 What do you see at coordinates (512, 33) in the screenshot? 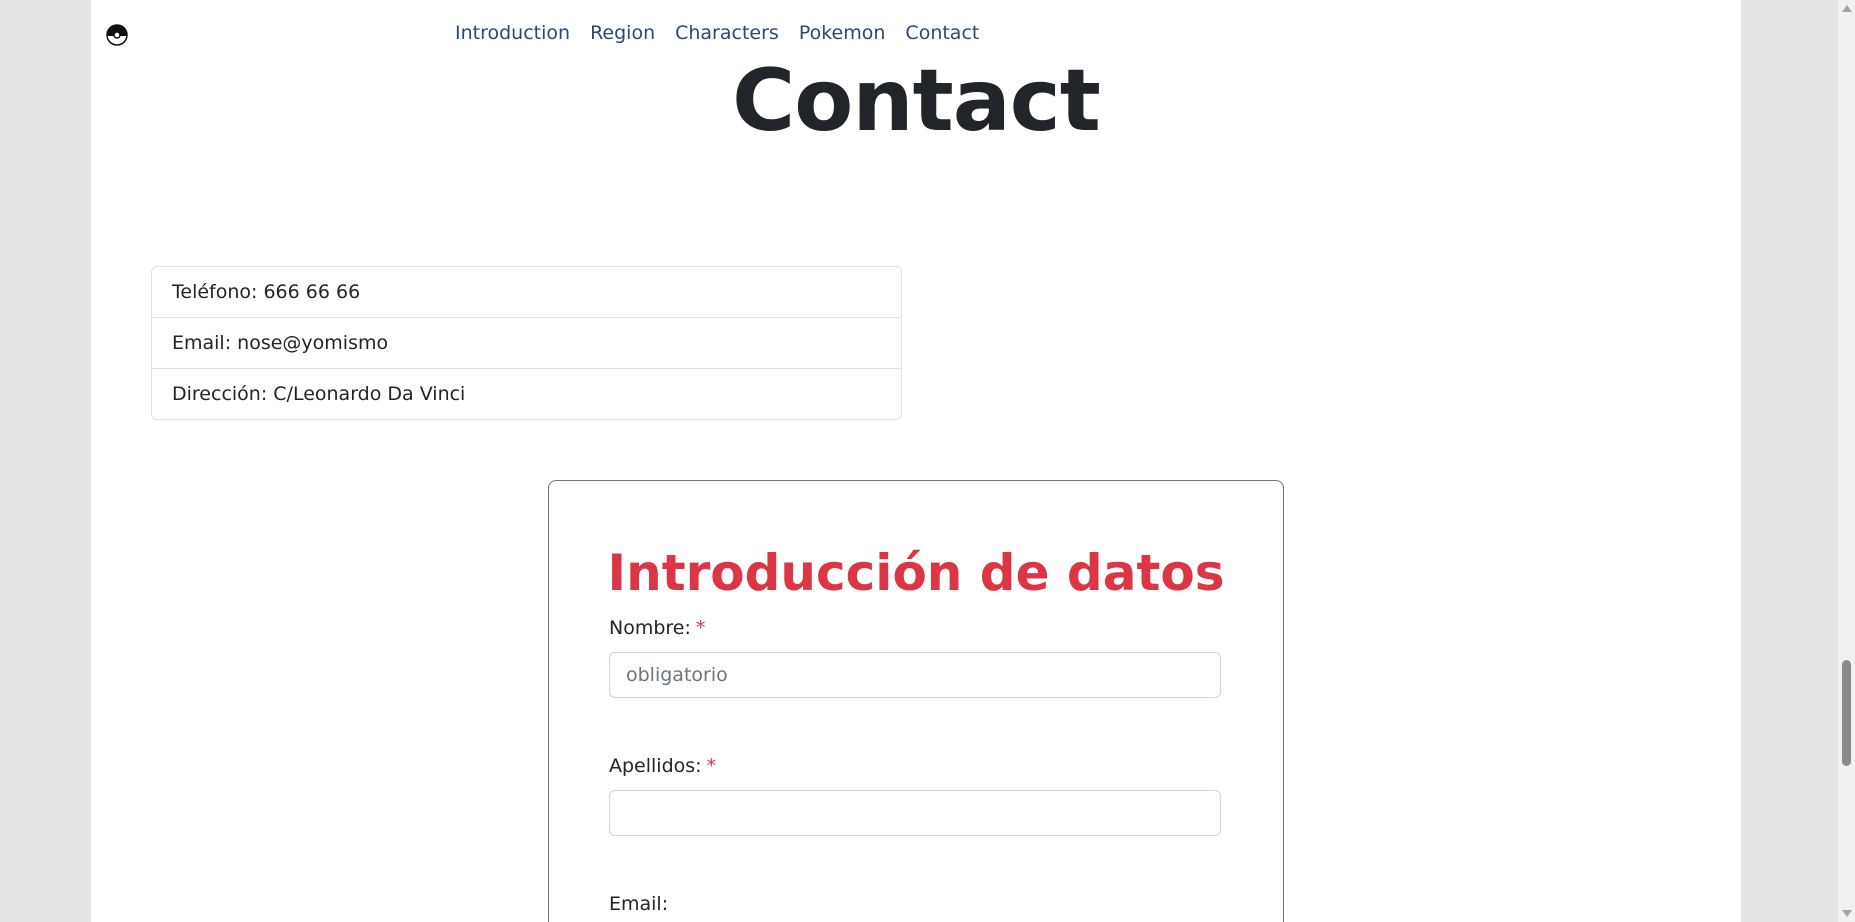
I see `nav-link-introduction: Introduction` at bounding box center [512, 33].